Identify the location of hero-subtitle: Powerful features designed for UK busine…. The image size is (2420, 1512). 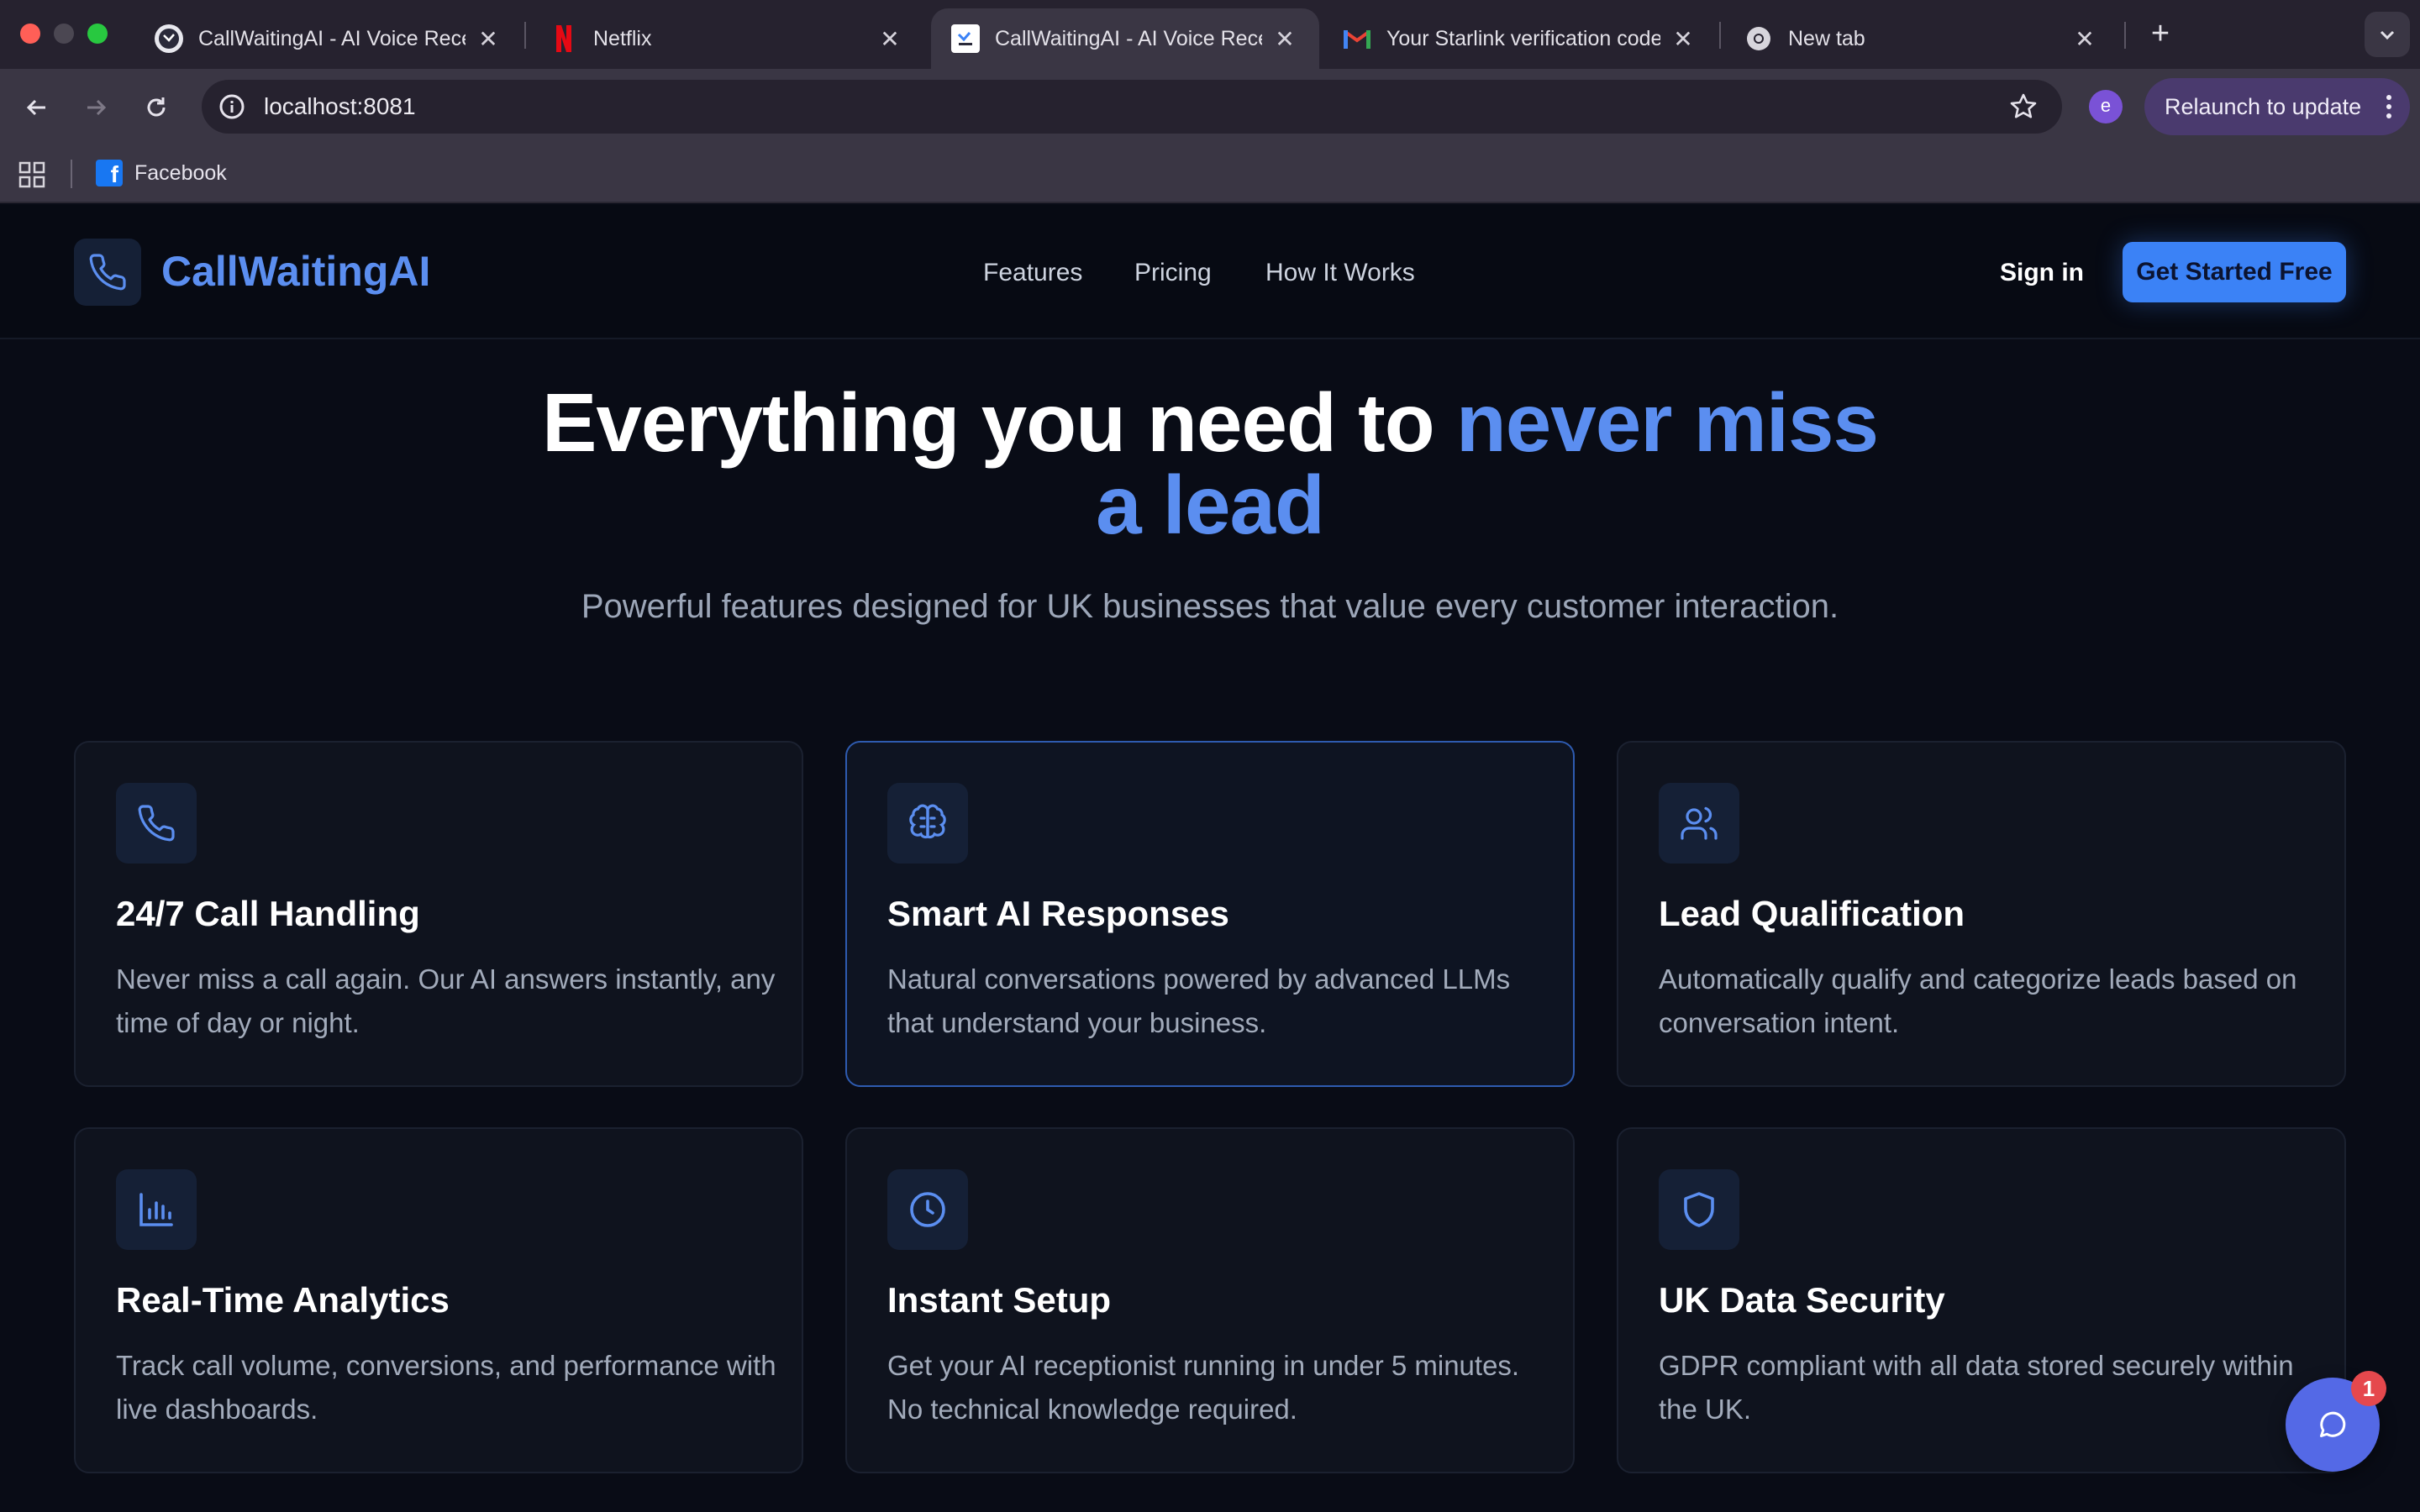
(1210, 606).